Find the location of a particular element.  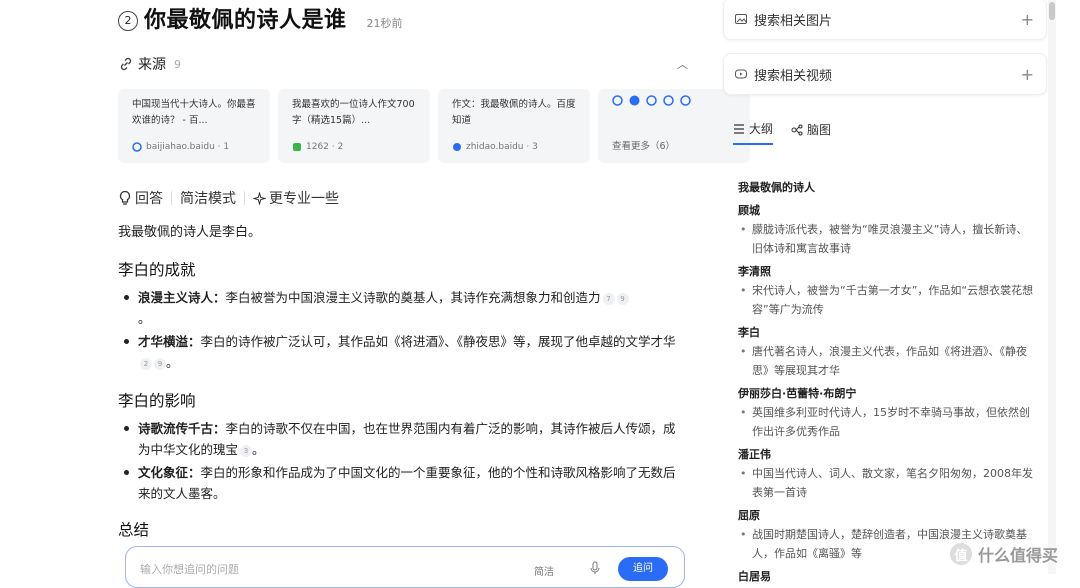

outline-node: 潘正伟 is located at coordinates (888, 454).